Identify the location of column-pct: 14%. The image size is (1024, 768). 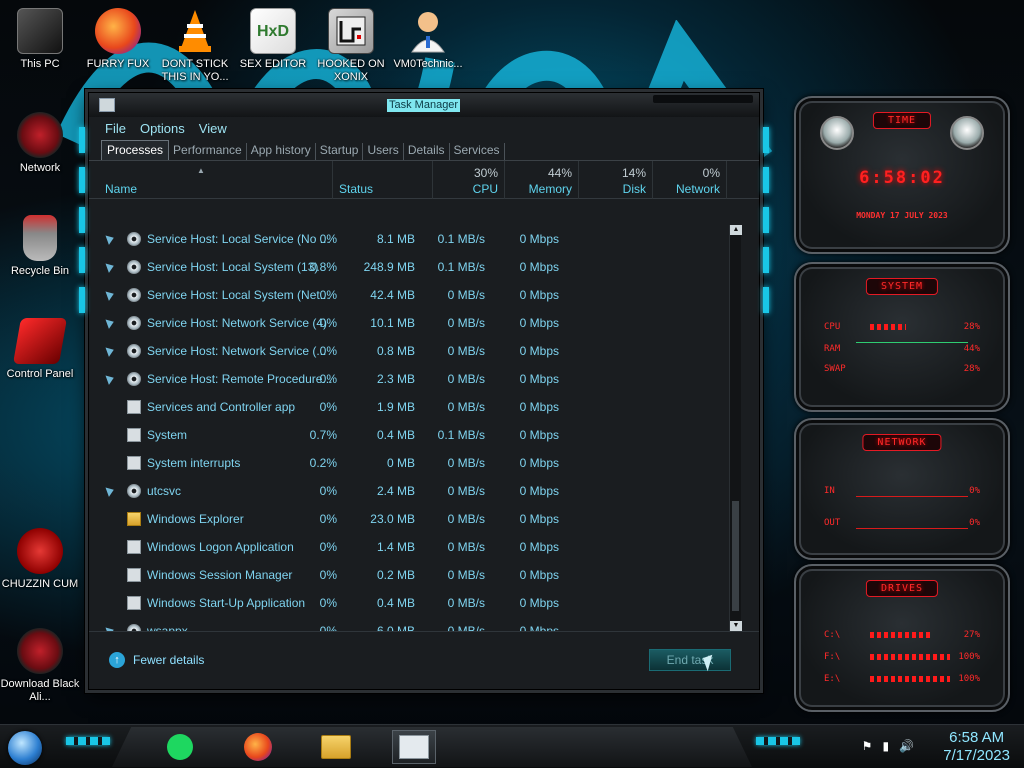
(633, 173).